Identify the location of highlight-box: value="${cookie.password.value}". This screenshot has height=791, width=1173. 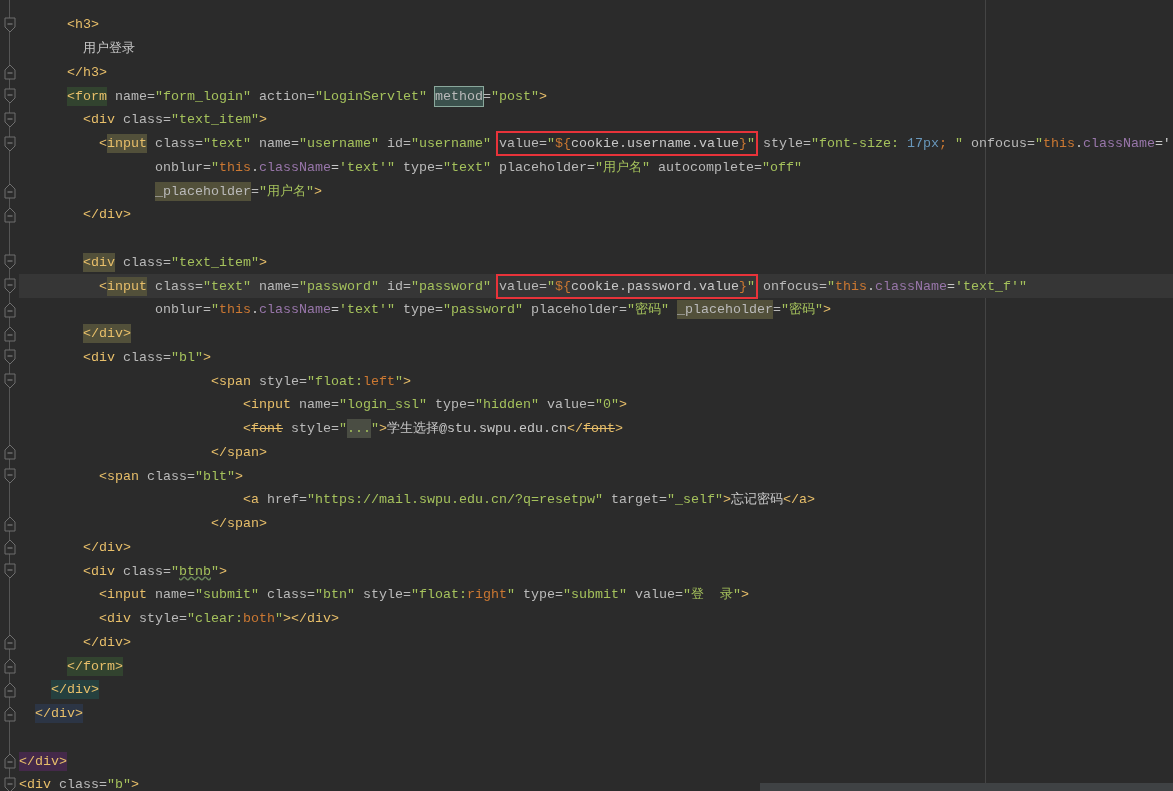
(626, 286).